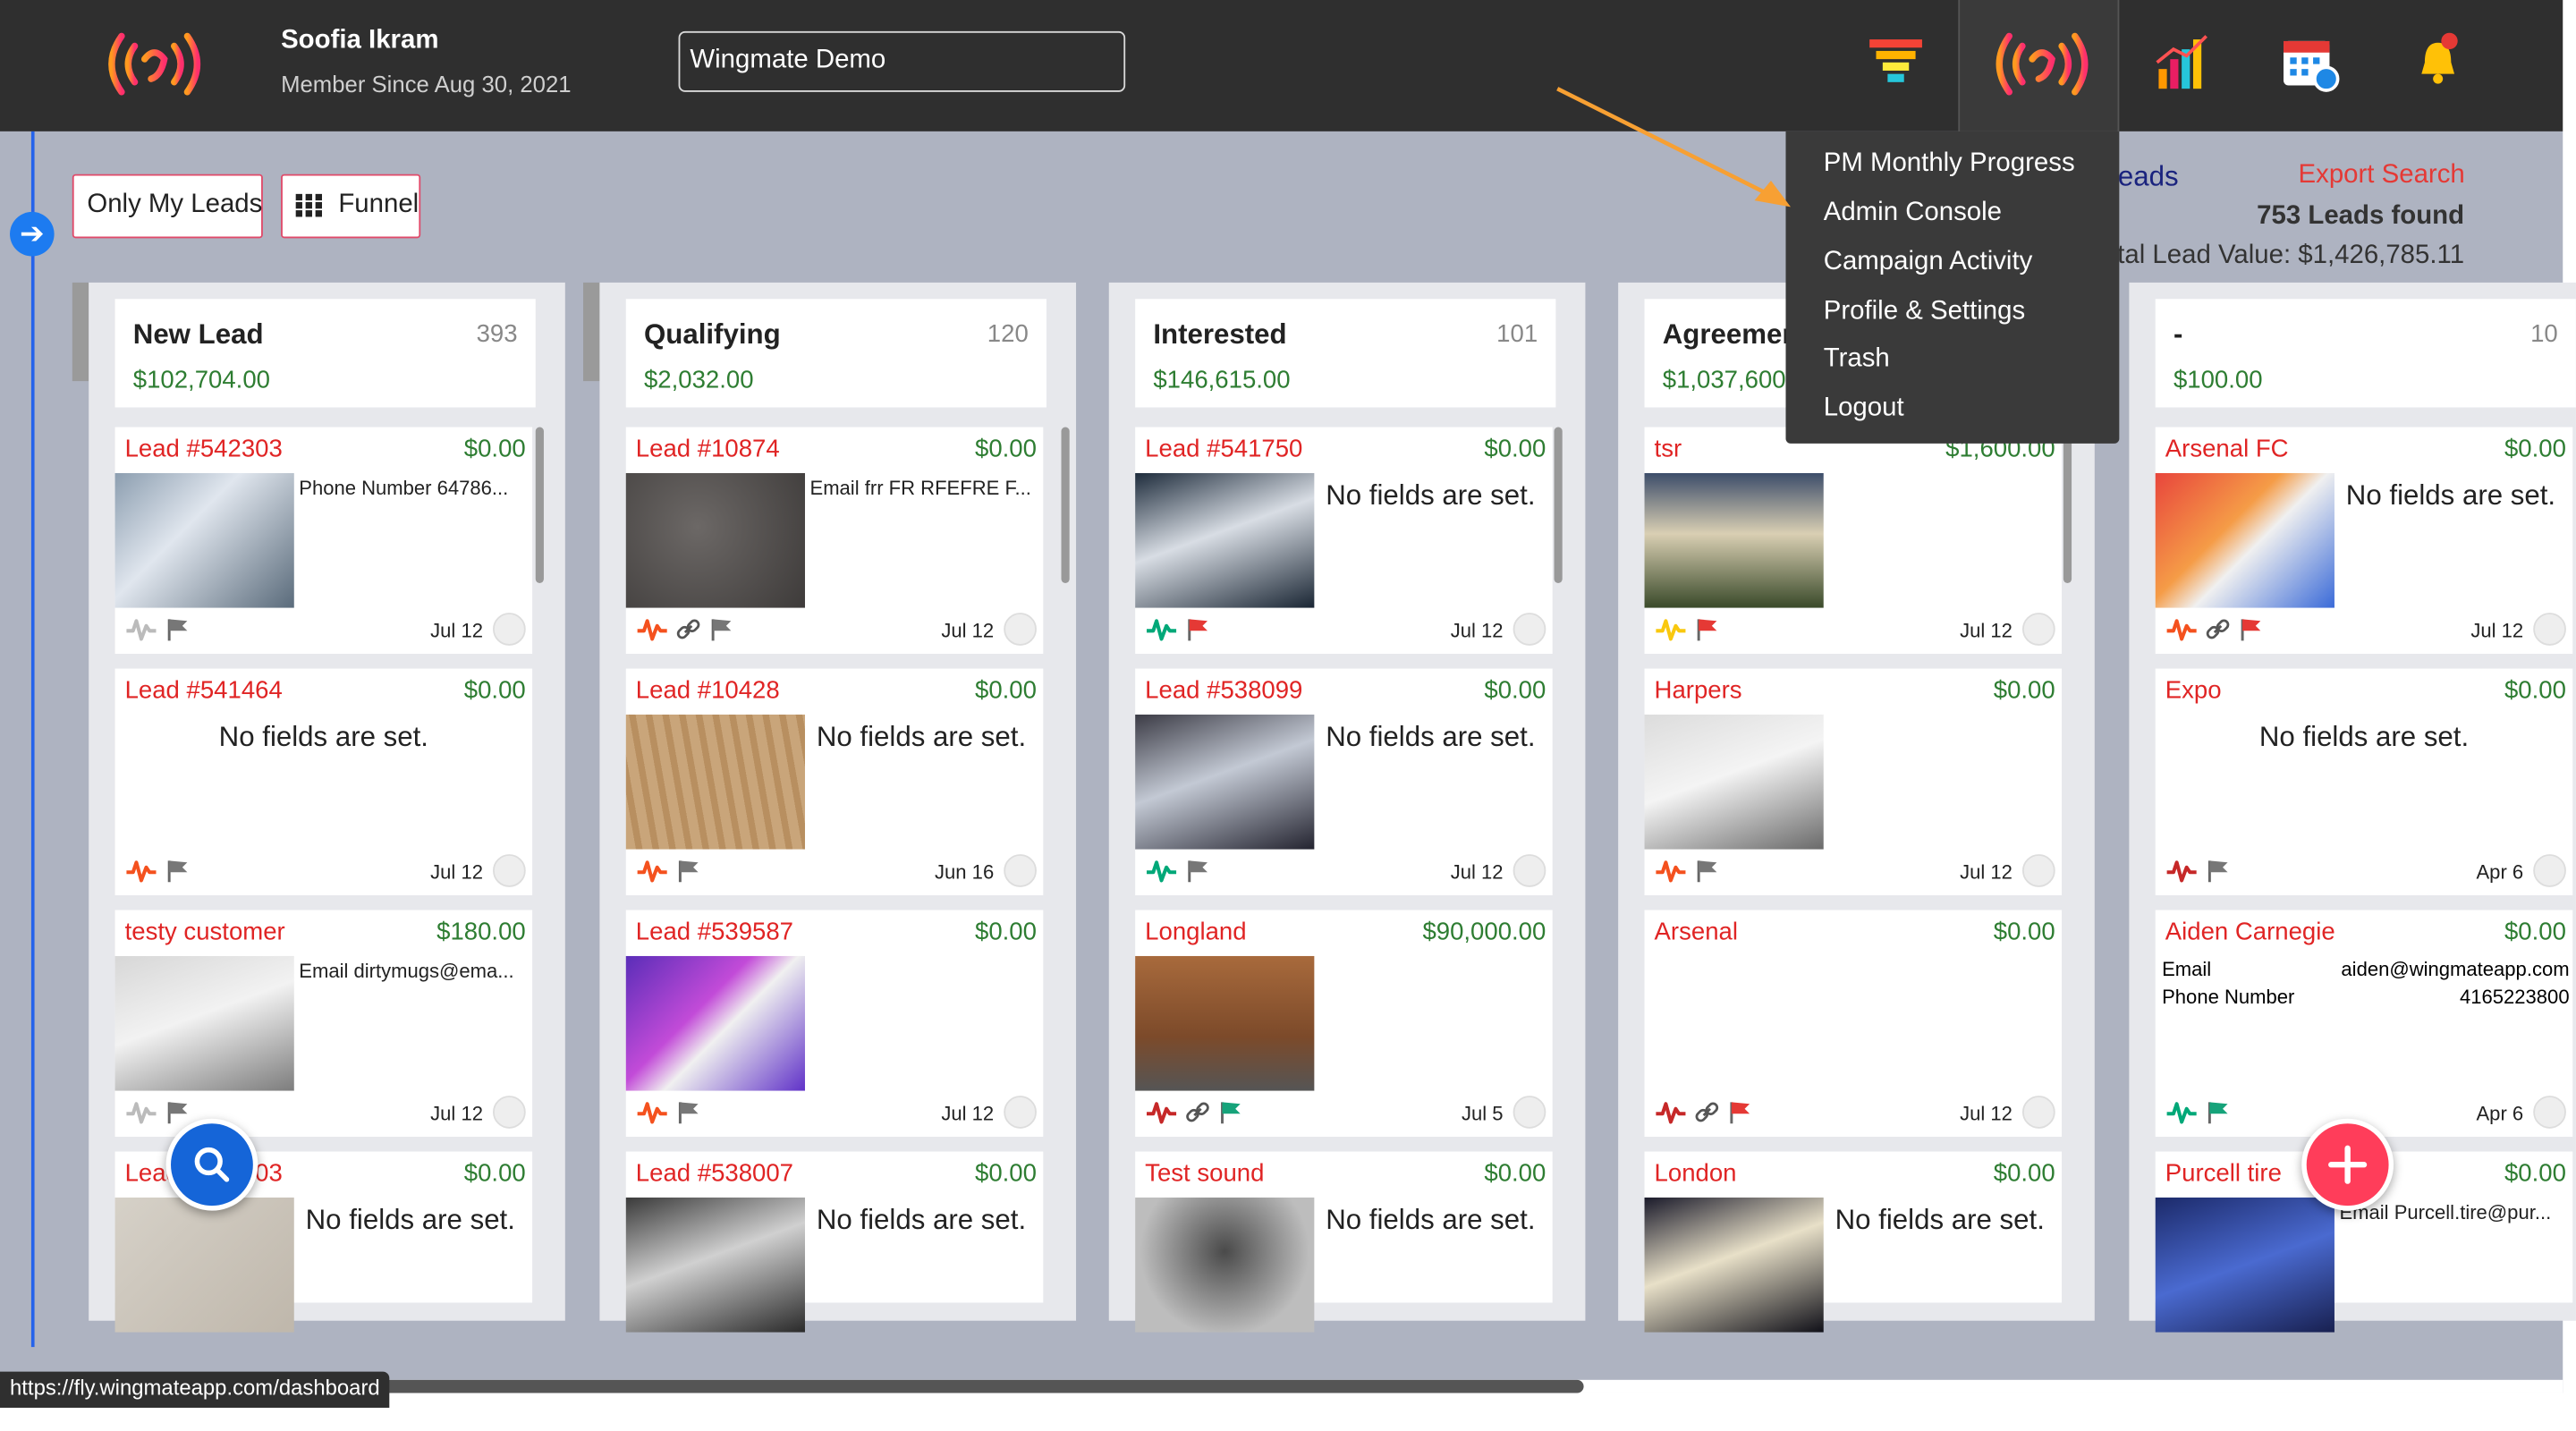 This screenshot has width=2576, height=1431. I want to click on search-fab, so click(211, 1164).